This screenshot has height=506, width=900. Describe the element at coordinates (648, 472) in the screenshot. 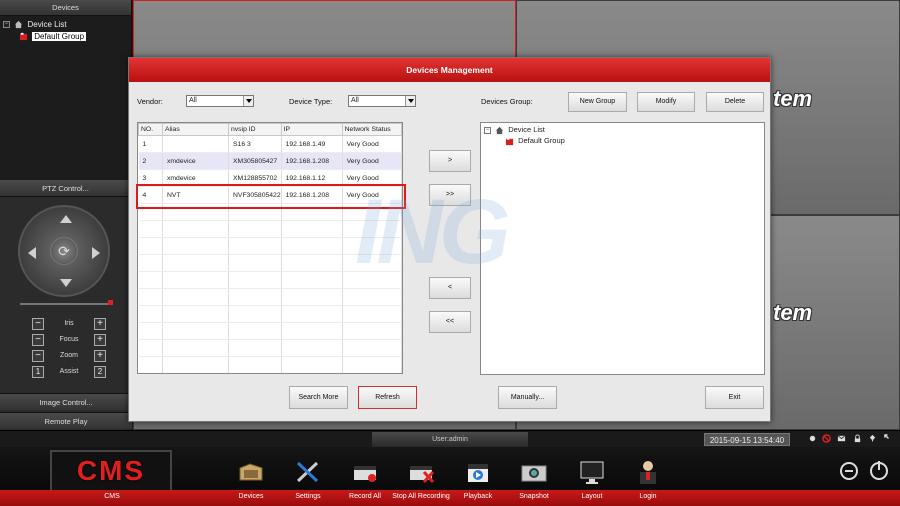

I see `login-icon` at that location.